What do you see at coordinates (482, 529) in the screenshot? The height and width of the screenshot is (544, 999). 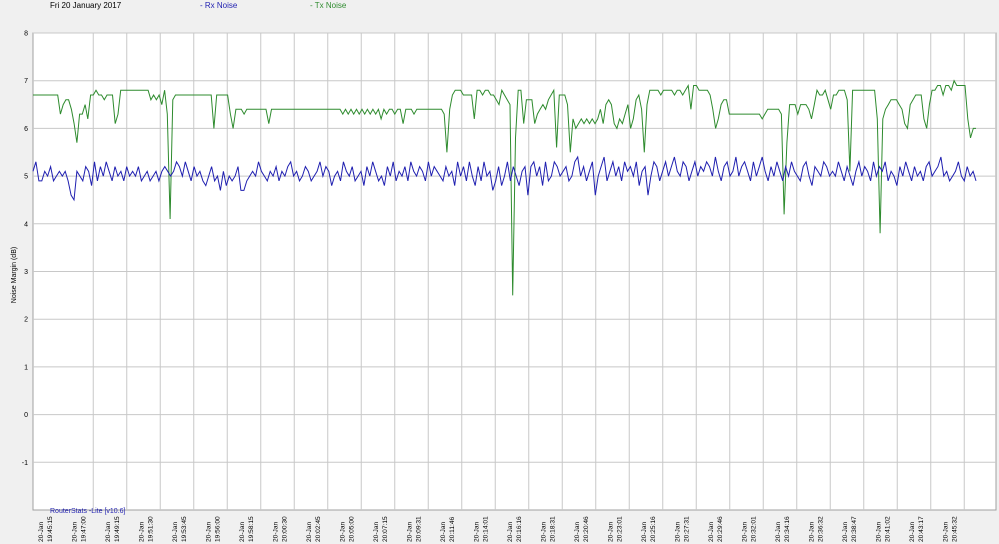 I see `x-tick-label: 20-Jan 20:14:01` at bounding box center [482, 529].